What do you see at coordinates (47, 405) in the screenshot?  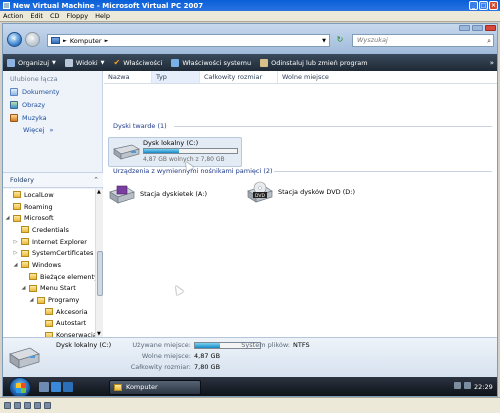 I see `network-status-icon` at bounding box center [47, 405].